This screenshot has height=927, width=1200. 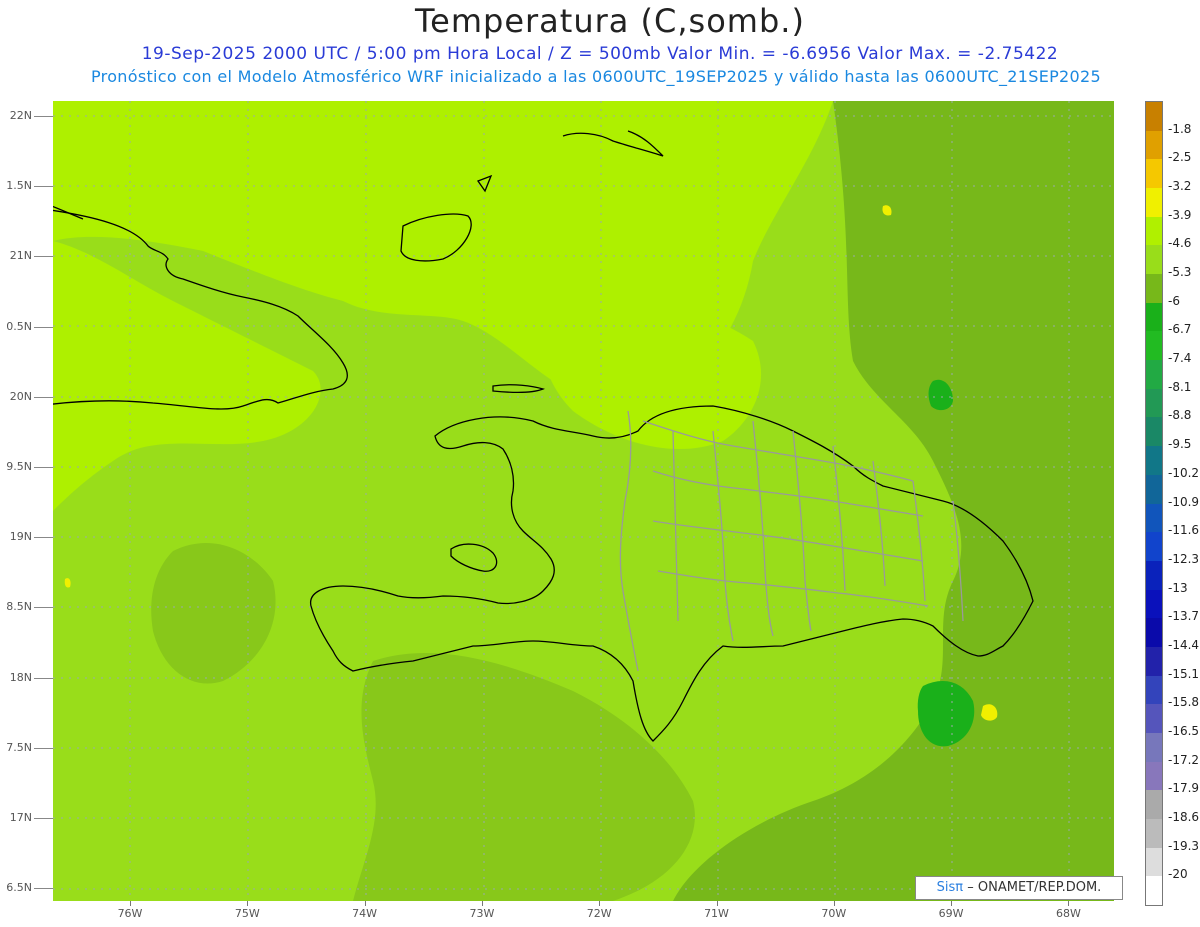 I want to click on colorbar-label: -15.8, so click(x=1184, y=702).